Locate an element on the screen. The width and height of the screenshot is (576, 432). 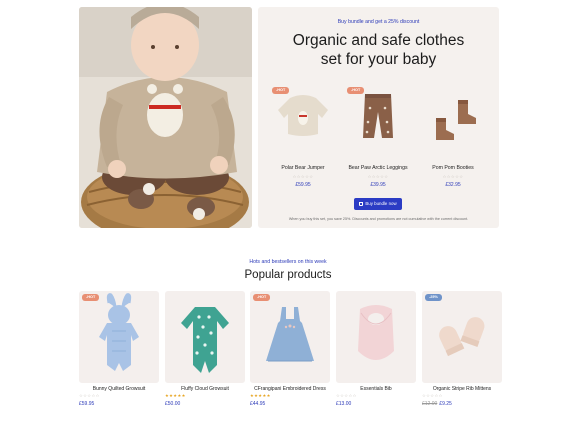
bundle-title-line2: set for your baby is located at coordinates (378, 59).